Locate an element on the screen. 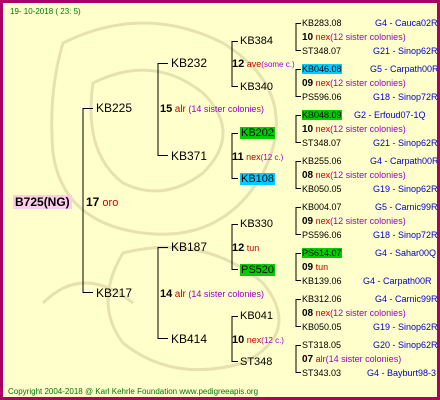 The width and height of the screenshot is (440, 400). gen4-top-line: ST318.05 is located at coordinates (321, 345).